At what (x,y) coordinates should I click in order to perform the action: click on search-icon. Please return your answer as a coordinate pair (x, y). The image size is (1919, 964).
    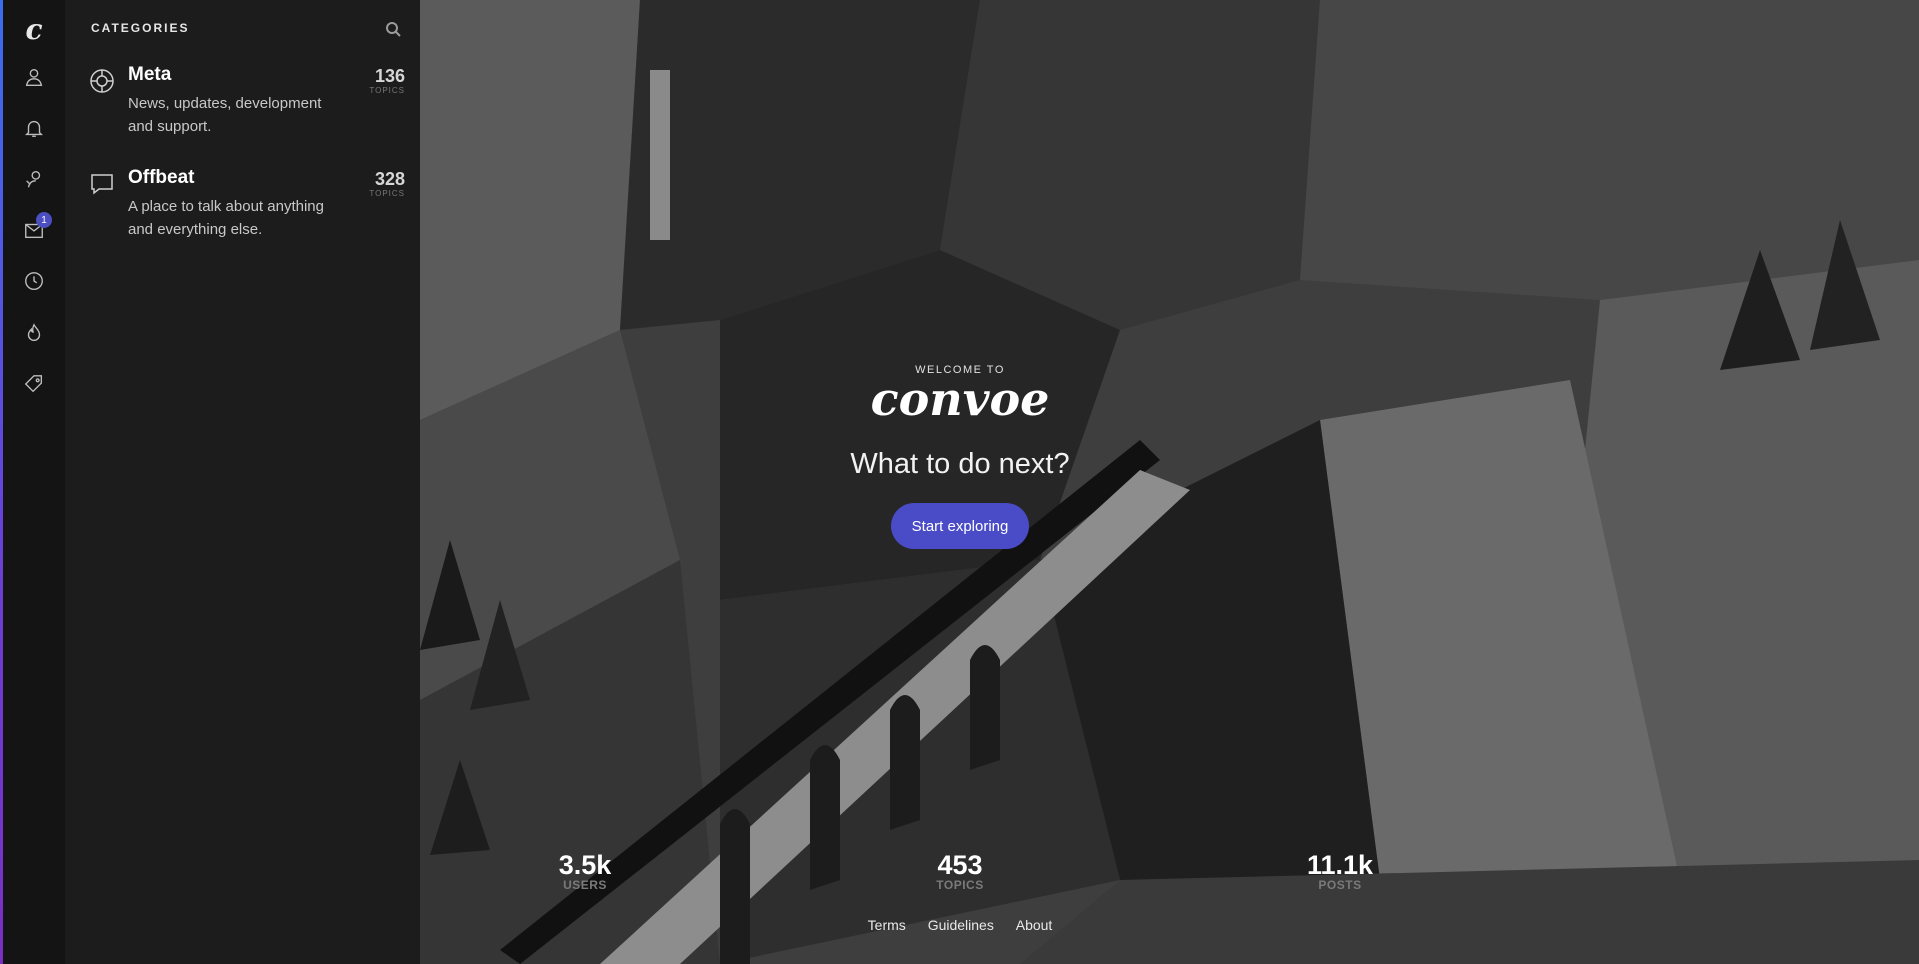
    Looking at the image, I should click on (393, 29).